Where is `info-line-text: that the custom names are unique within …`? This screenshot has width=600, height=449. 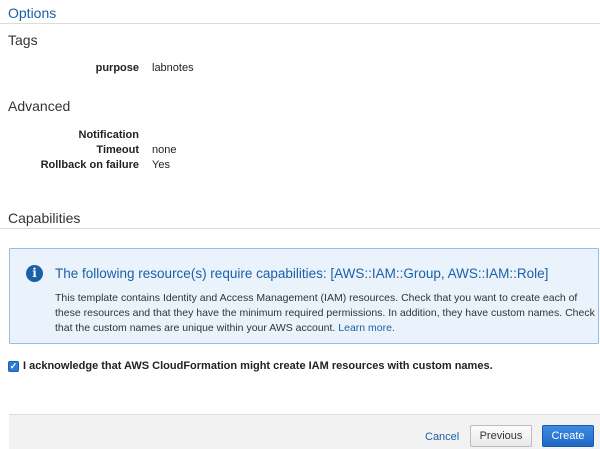
info-line-text: that the custom names are unique within … is located at coordinates (195, 328).